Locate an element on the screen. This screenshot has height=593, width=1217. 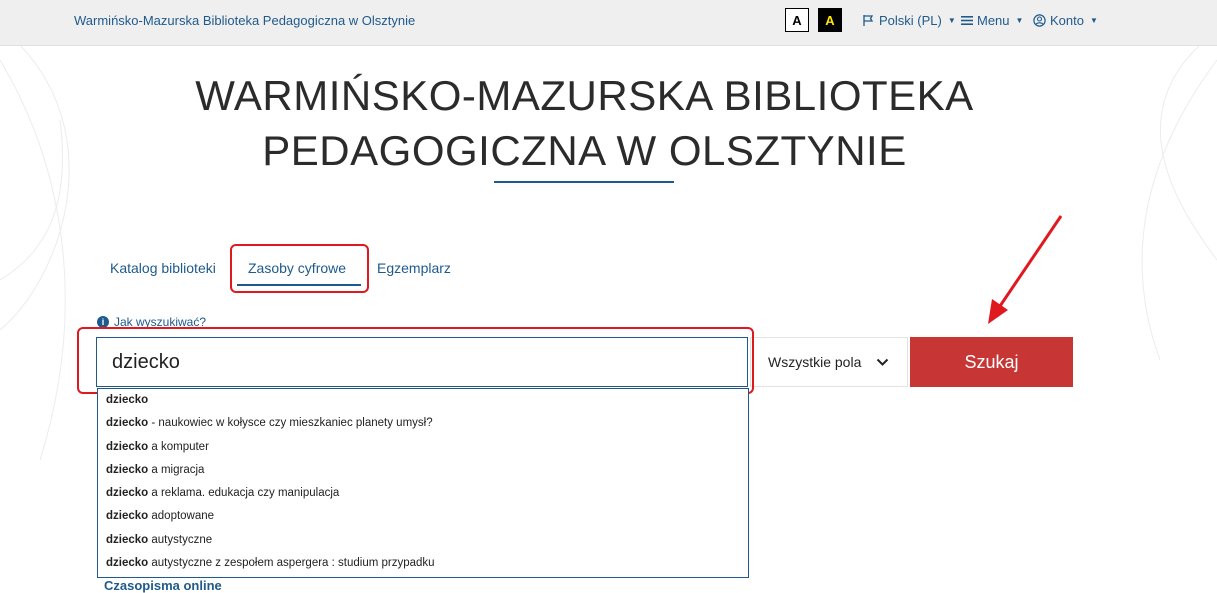
annotation-arrow is located at coordinates (1025, 269).